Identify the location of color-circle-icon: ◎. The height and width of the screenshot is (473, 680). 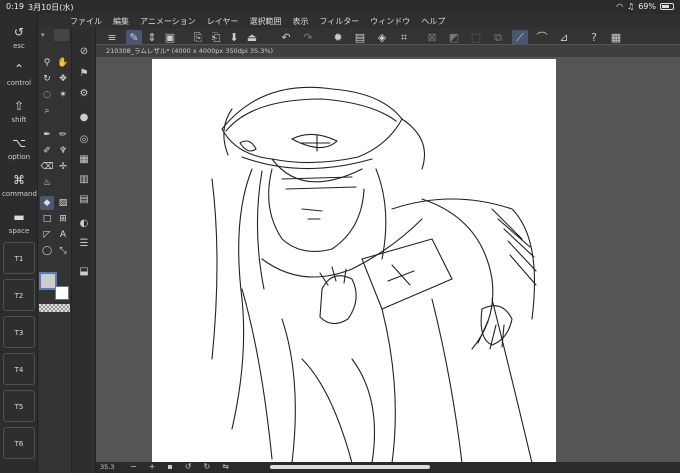
(84, 140).